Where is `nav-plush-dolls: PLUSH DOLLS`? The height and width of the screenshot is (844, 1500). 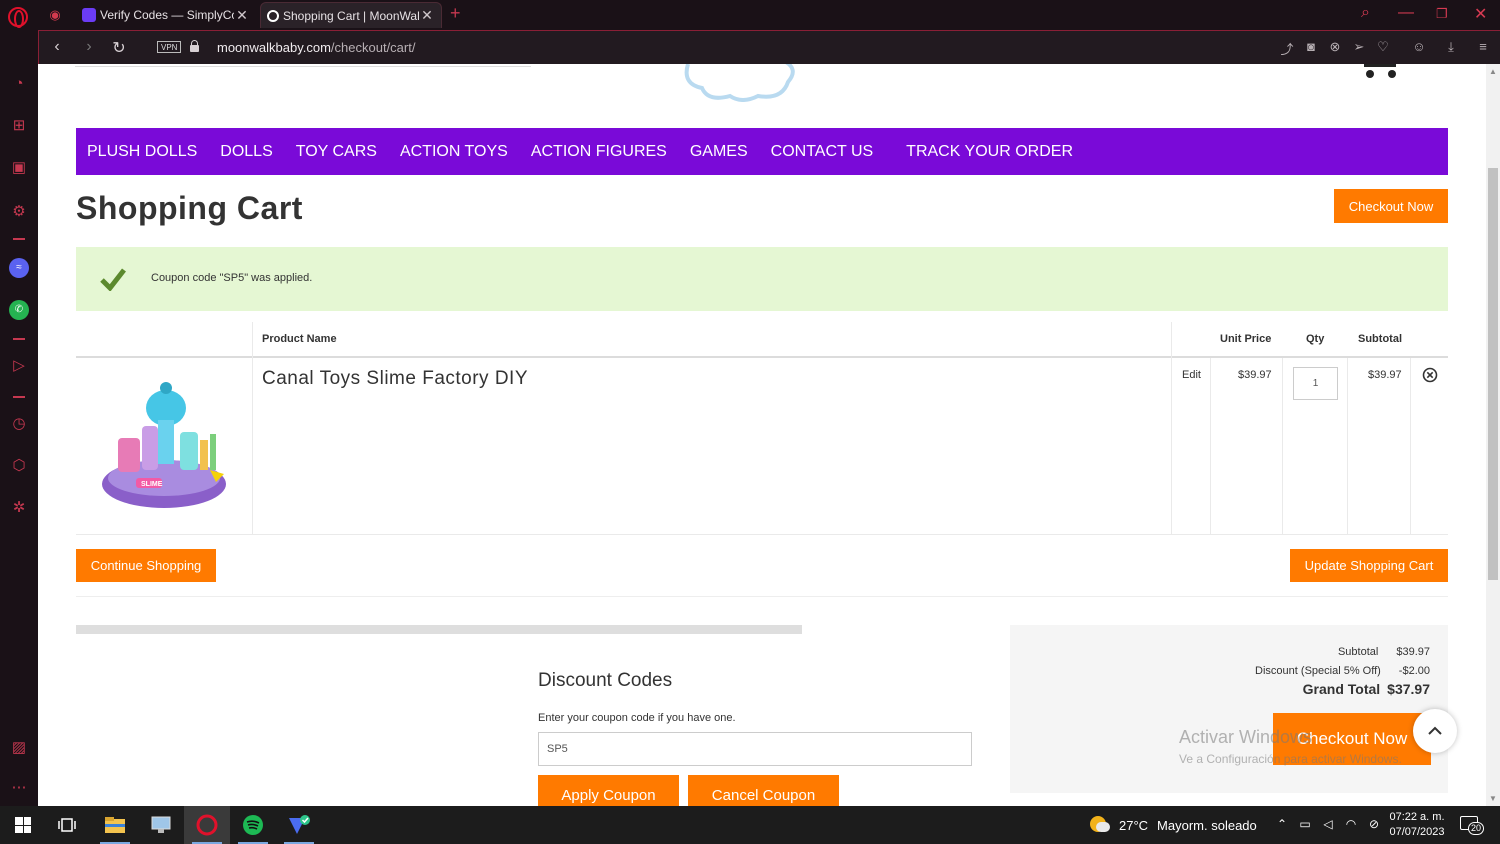
nav-plush-dolls: PLUSH DOLLS is located at coordinates (142, 152).